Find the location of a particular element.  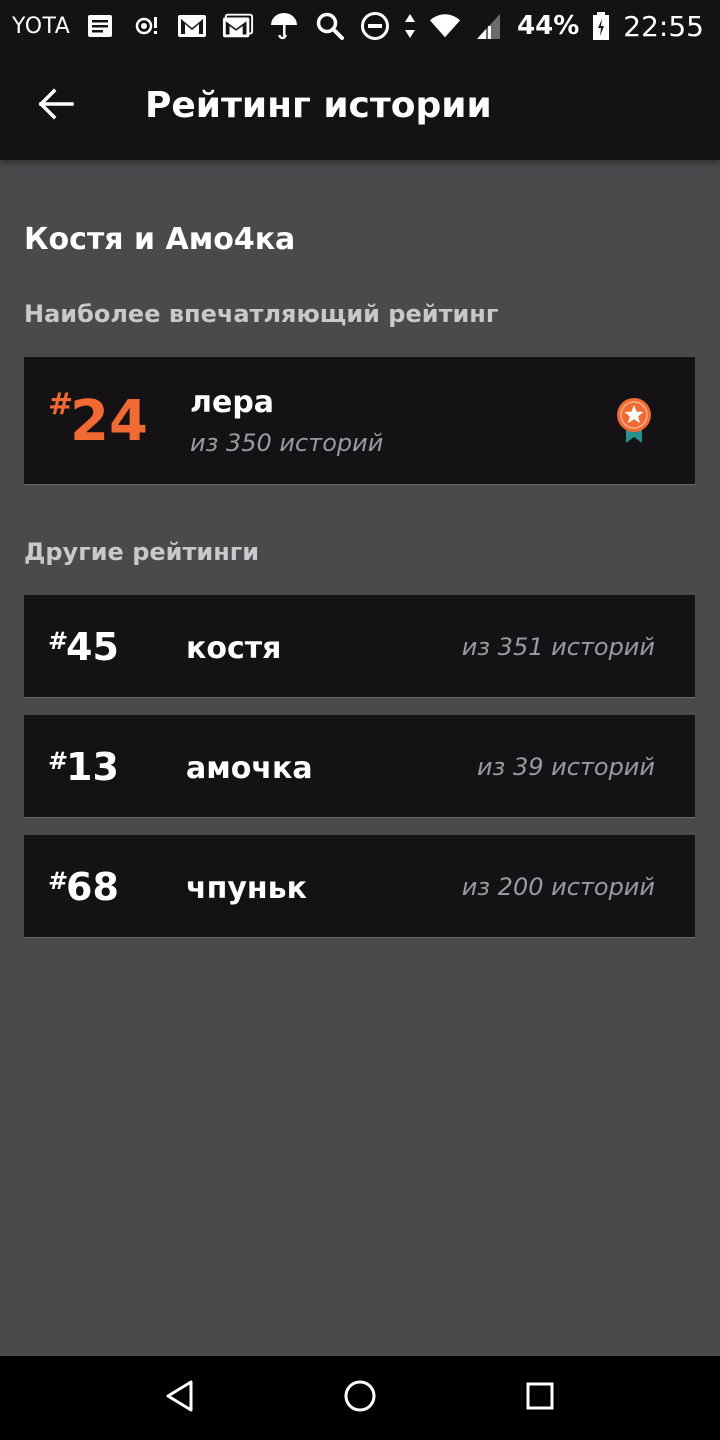

page-title: Рейтинг истории is located at coordinates (318, 105).